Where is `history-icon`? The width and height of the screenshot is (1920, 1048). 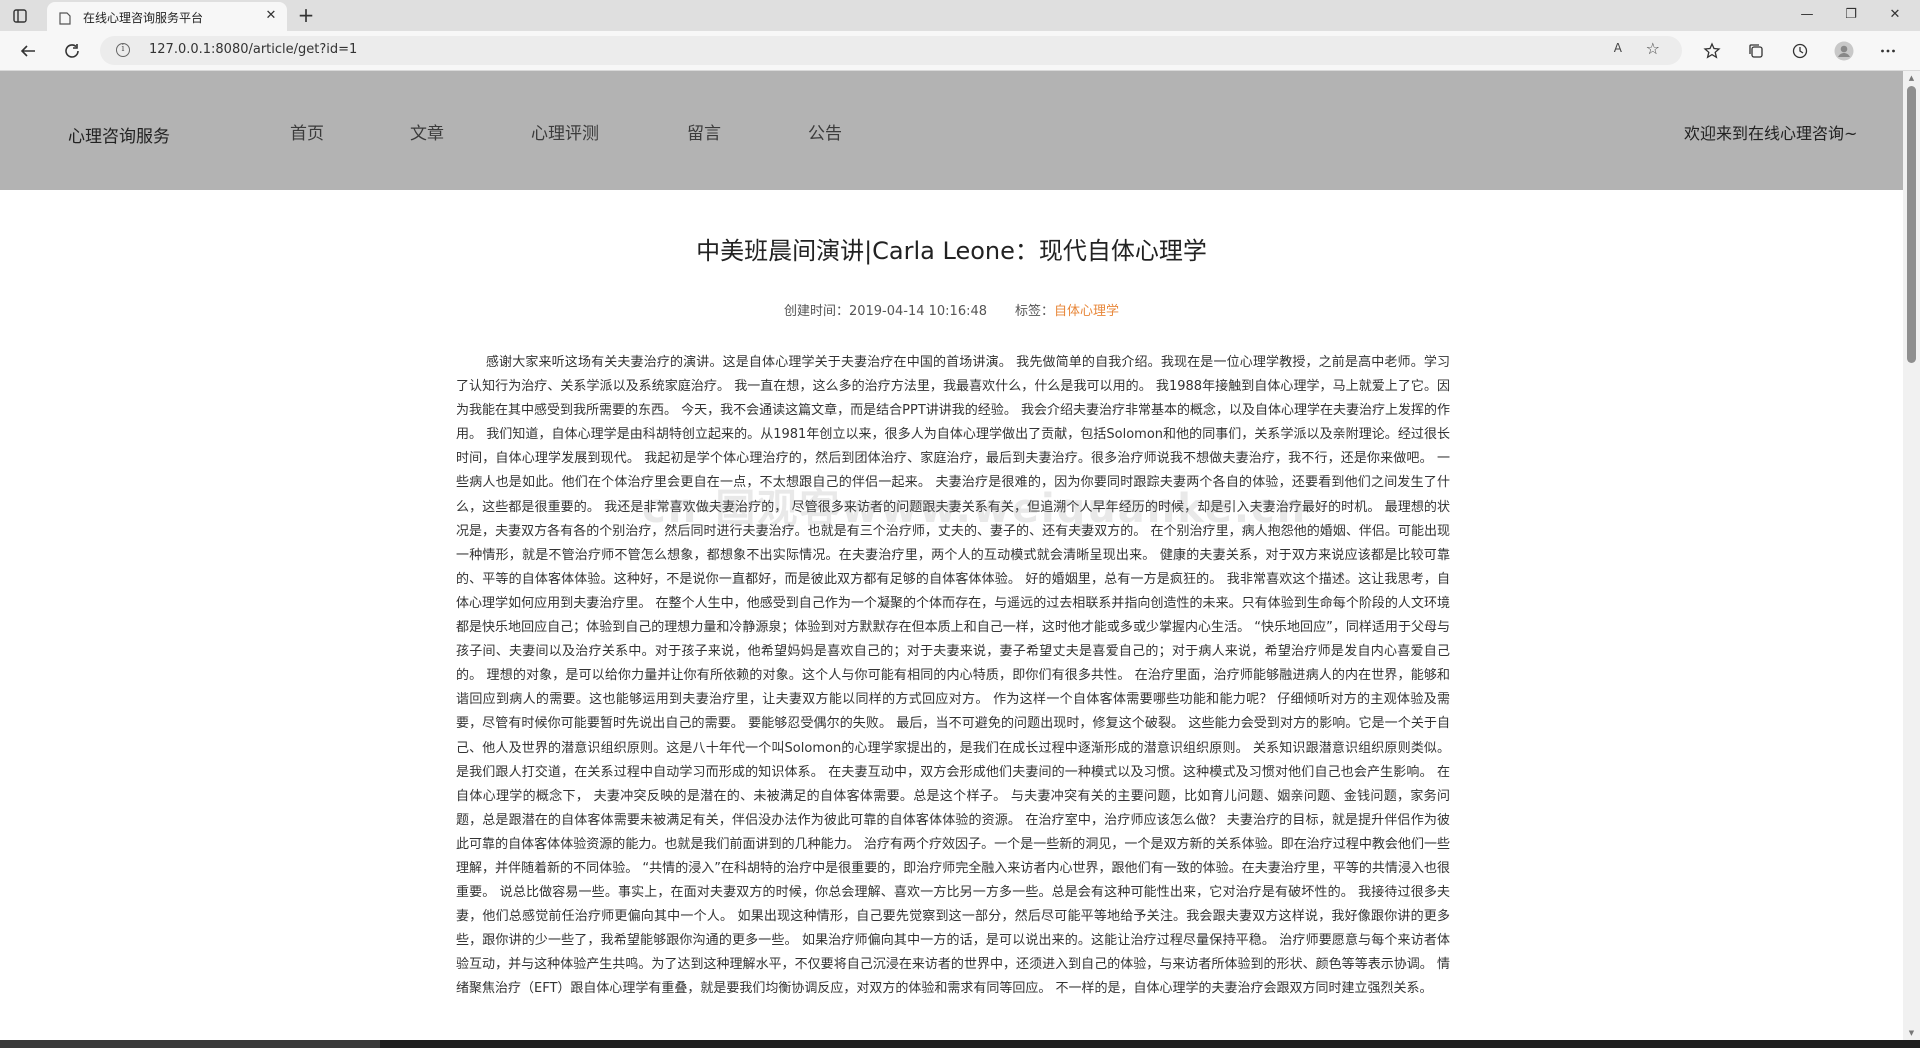
history-icon is located at coordinates (1800, 51).